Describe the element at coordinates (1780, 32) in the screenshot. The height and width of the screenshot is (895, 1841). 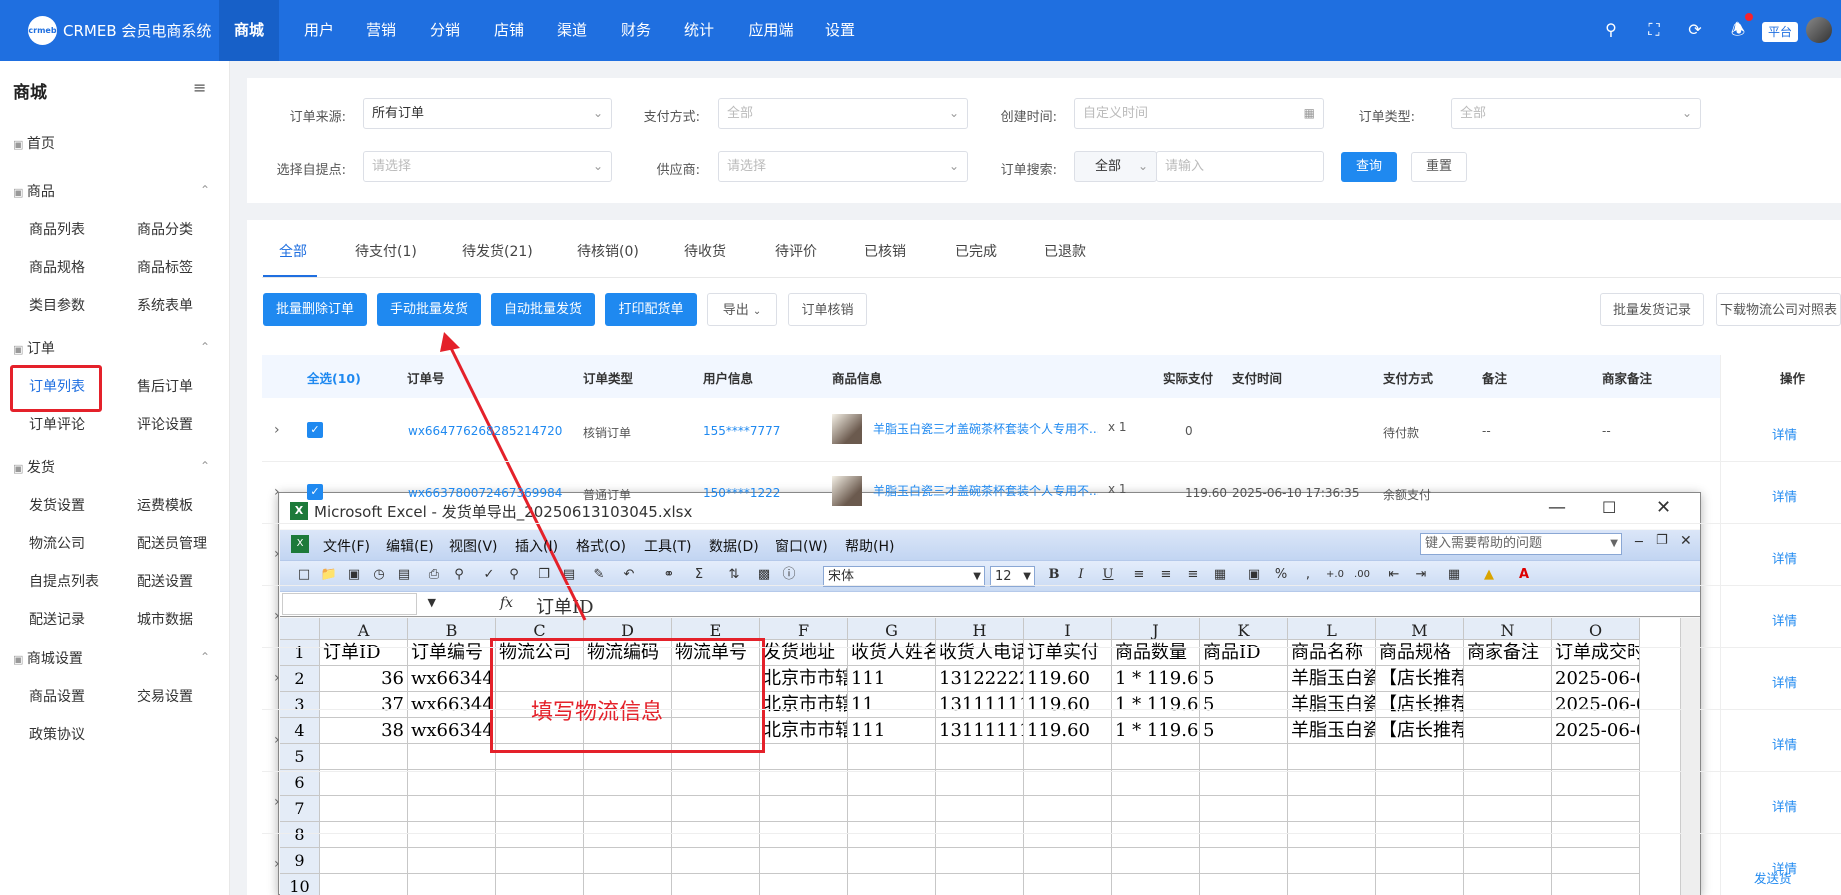
I see `platform-badge: 平台` at that location.